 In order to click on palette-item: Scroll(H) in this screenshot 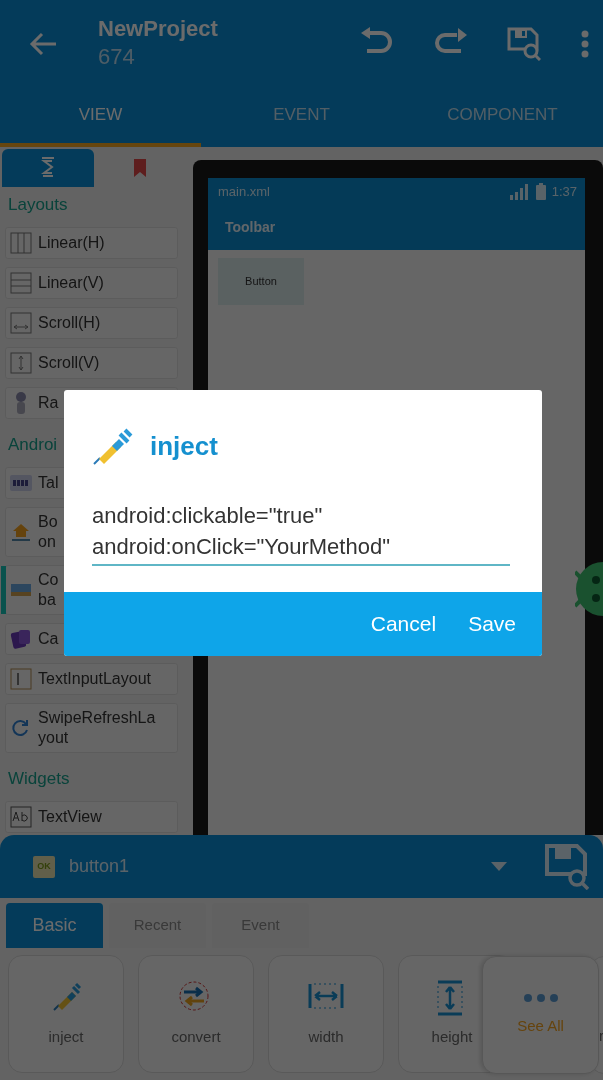, I will do `click(91, 323)`.